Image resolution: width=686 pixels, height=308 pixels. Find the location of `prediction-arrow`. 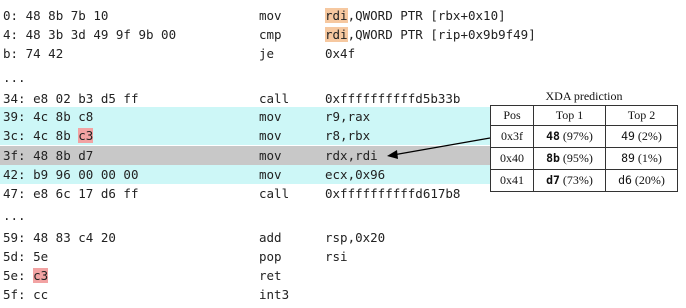

prediction-arrow is located at coordinates (439, 148).